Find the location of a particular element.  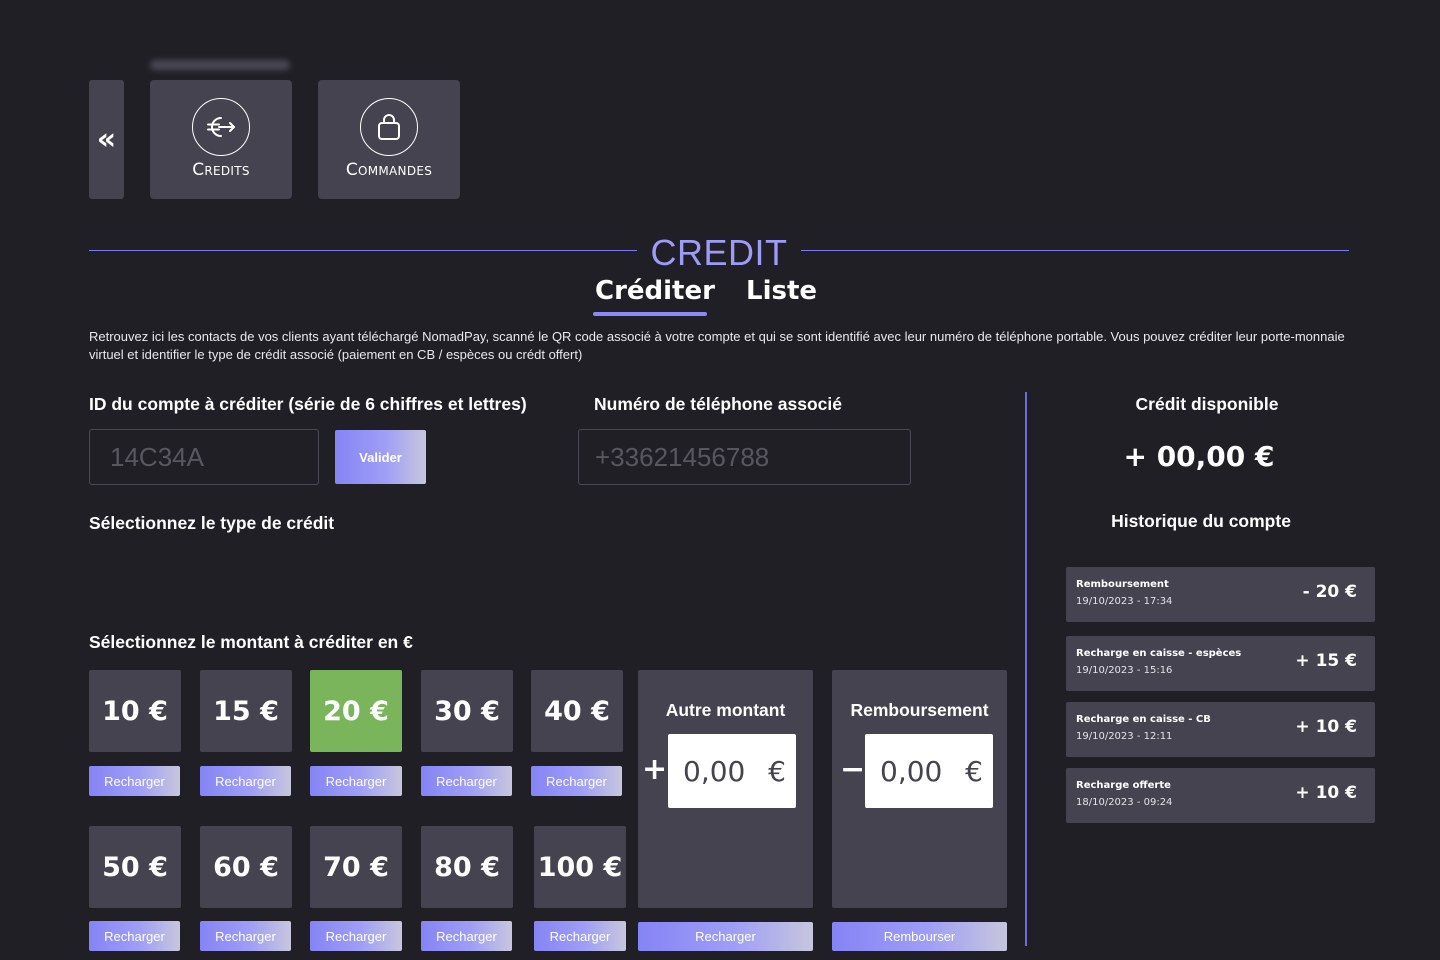

vertical-divider is located at coordinates (1026, 669).